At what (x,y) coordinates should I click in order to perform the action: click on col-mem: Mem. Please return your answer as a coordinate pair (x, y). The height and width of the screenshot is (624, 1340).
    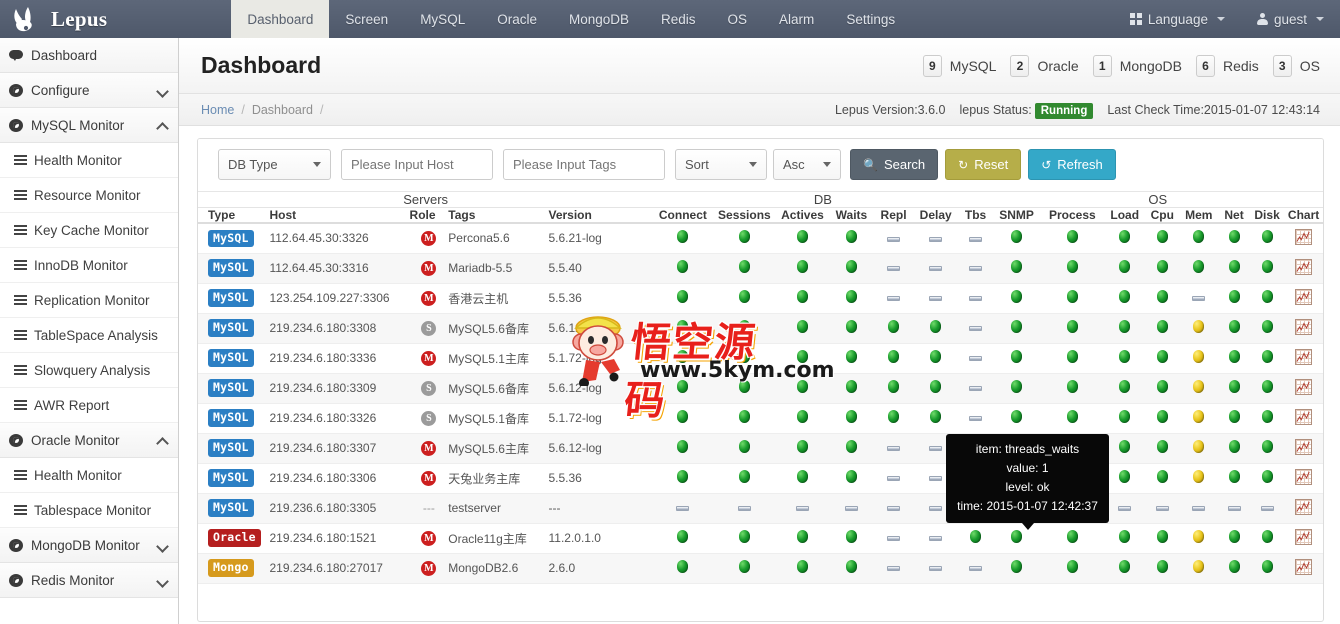
    Looking at the image, I should click on (1199, 215).